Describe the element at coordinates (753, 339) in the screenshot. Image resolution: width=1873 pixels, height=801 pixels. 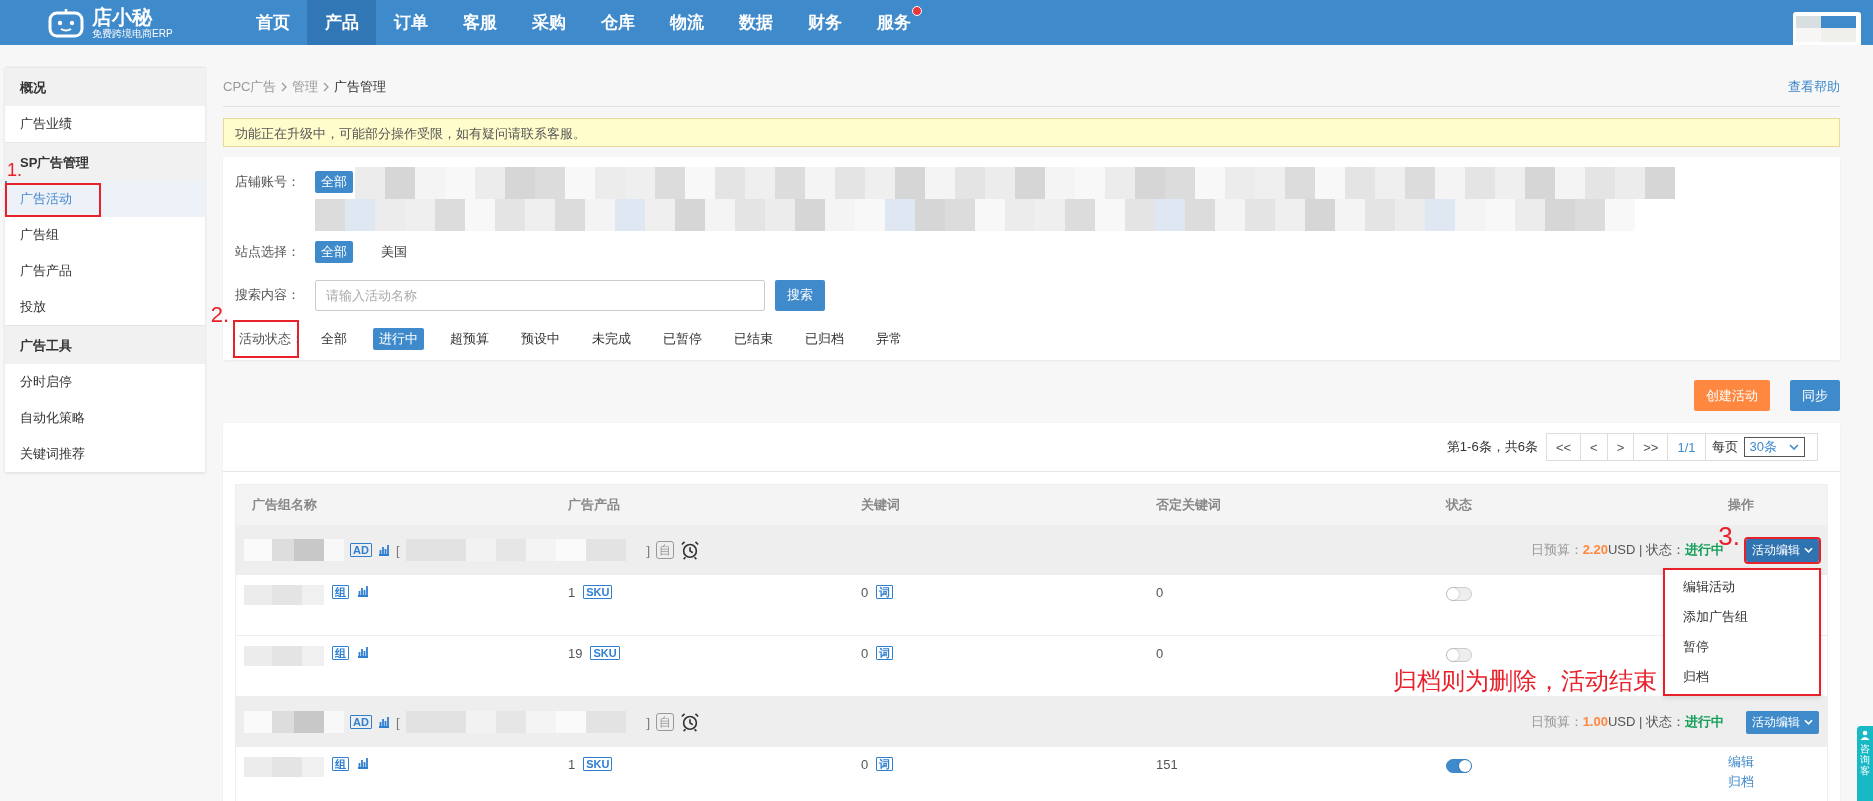
I see `filter-option: 已结束` at that location.